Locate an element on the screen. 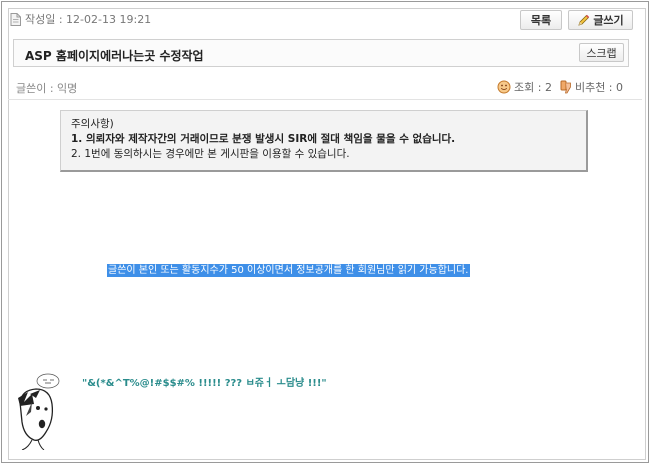 The height and width of the screenshot is (464, 650). view-count: 조회 : 2 is located at coordinates (533, 87).